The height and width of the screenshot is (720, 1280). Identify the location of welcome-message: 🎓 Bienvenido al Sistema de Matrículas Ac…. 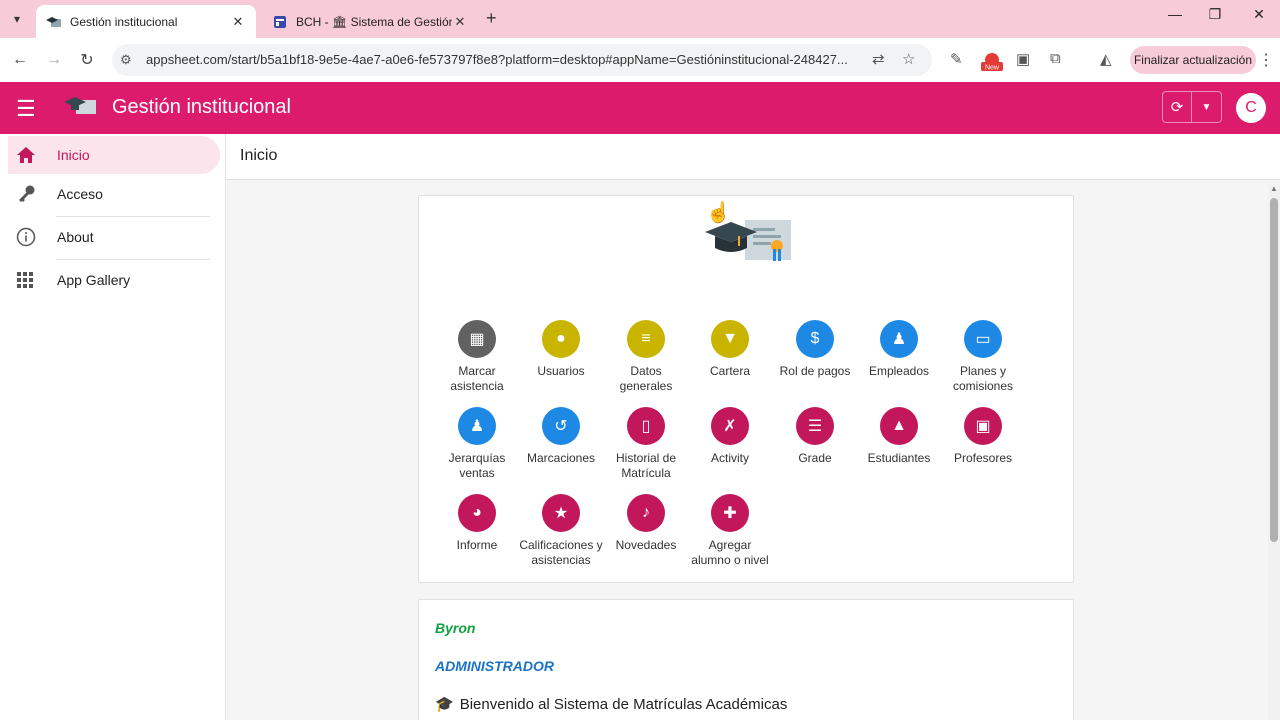
(611, 704).